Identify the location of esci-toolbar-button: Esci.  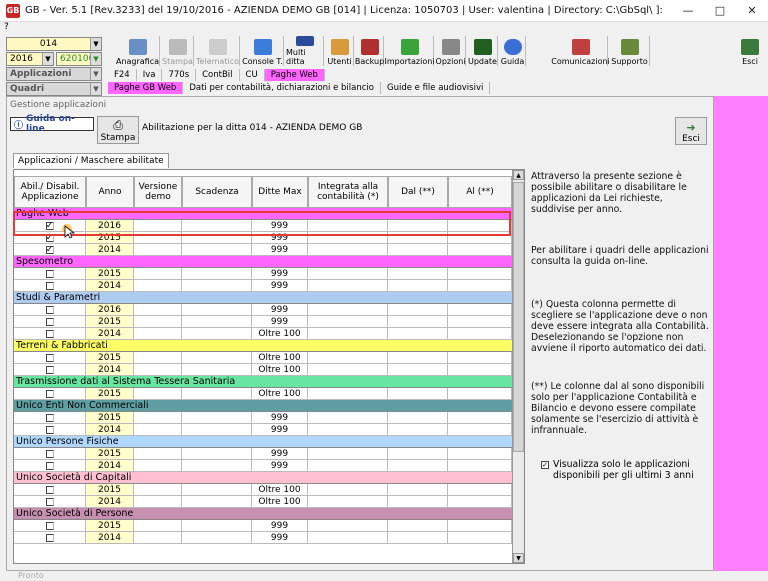
(750, 51).